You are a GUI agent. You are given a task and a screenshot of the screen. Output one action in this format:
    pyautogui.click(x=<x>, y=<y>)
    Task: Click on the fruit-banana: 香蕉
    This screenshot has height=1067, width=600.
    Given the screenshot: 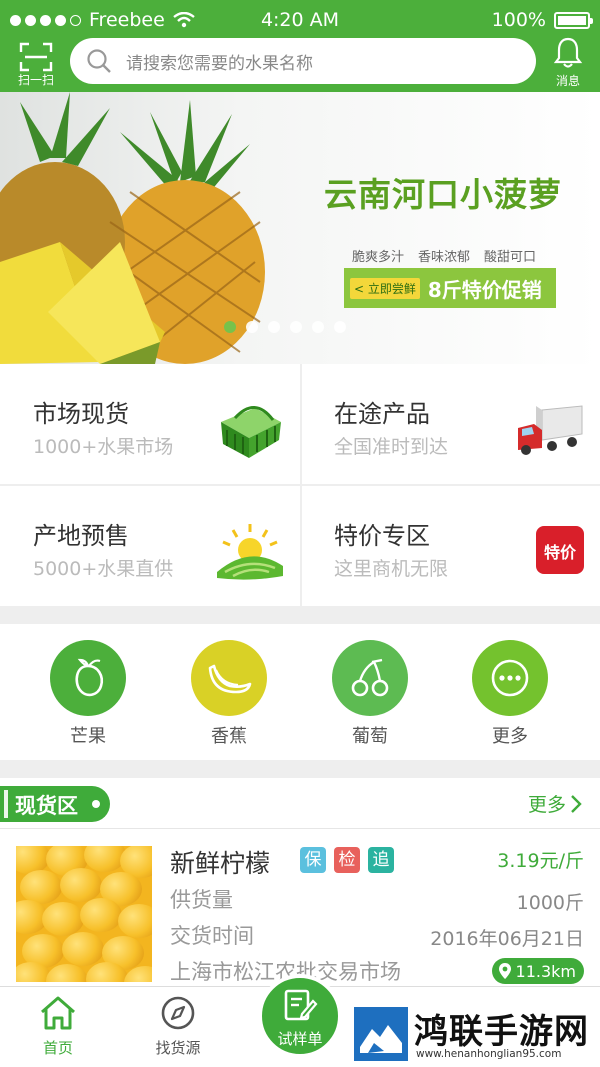 What is the action you would take?
    pyautogui.click(x=229, y=694)
    